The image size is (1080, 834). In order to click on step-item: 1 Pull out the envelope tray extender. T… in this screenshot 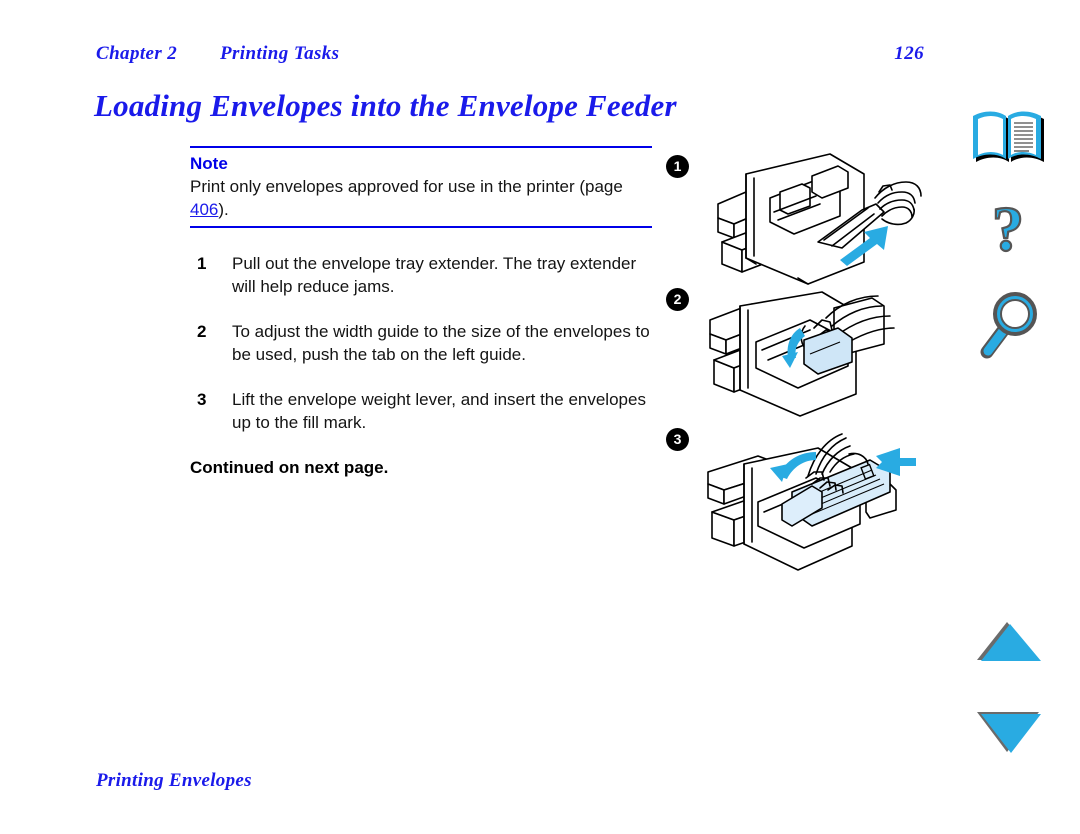, I will do `click(421, 275)`.